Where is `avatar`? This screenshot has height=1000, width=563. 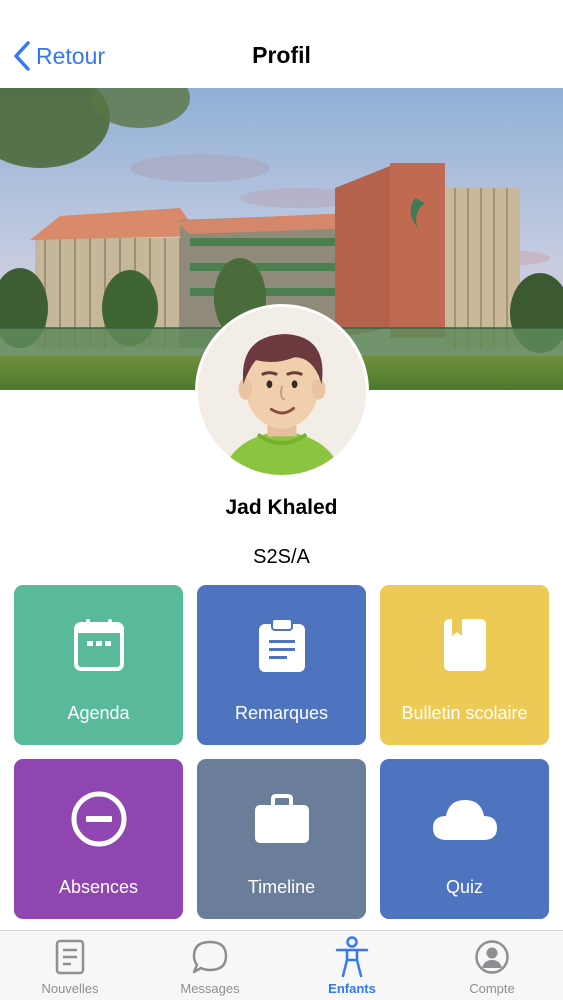
avatar is located at coordinates (282, 391).